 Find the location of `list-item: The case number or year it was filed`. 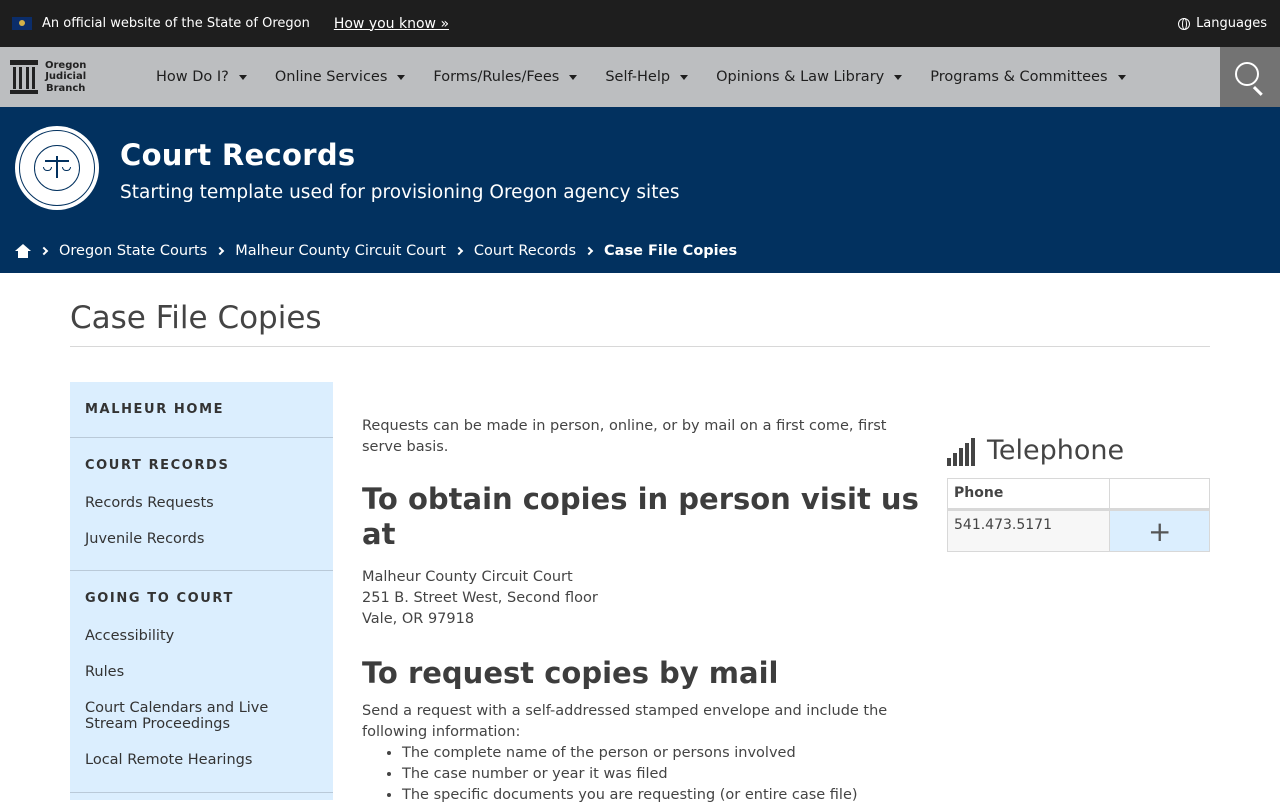

list-item: The case number or year it was filed is located at coordinates (662, 774).